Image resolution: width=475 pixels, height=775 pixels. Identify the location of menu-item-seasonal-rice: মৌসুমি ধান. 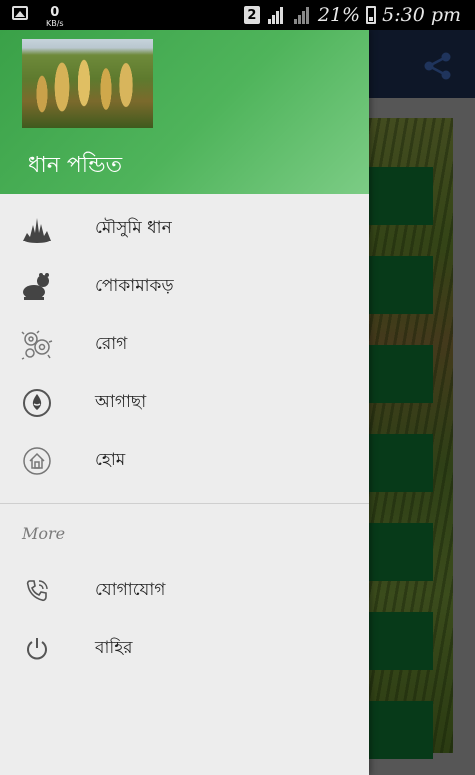
(184, 229).